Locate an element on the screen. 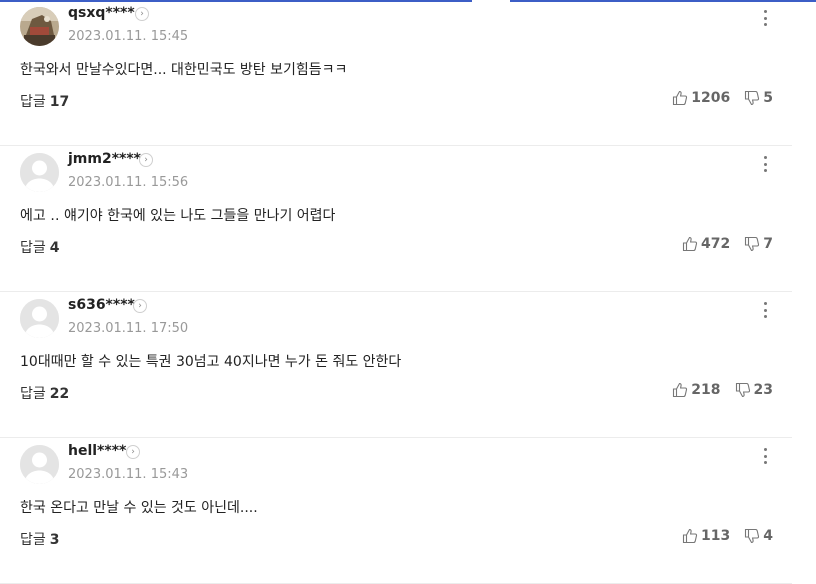 The image size is (816, 584). reply-count: 22 is located at coordinates (59, 394).